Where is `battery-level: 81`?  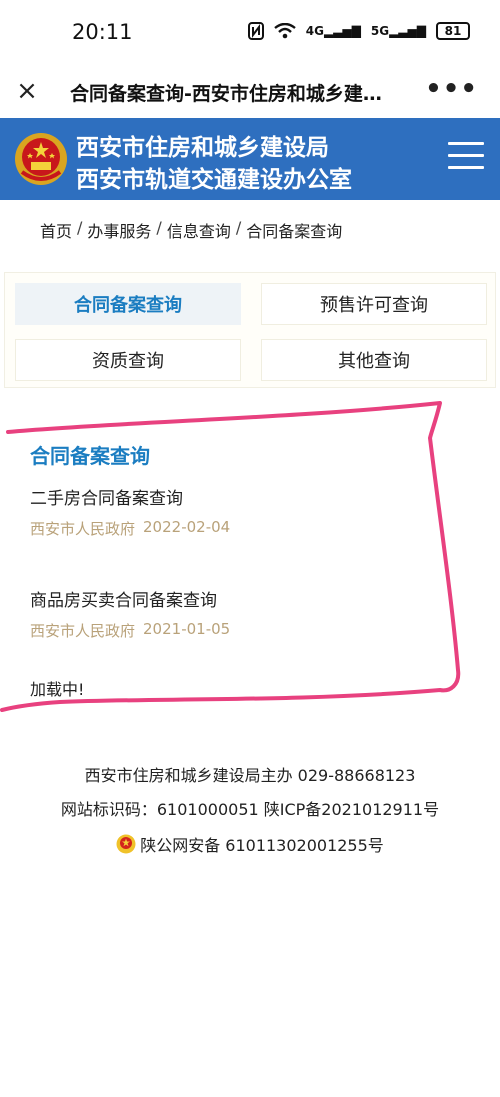 battery-level: 81 is located at coordinates (453, 31).